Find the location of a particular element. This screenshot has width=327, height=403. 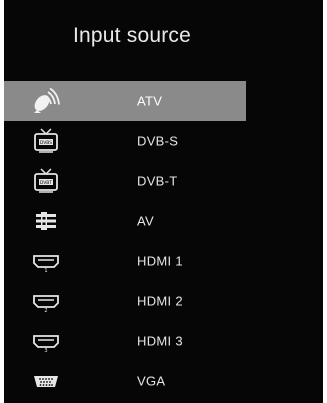

menu-title: Input source is located at coordinates (132, 35).